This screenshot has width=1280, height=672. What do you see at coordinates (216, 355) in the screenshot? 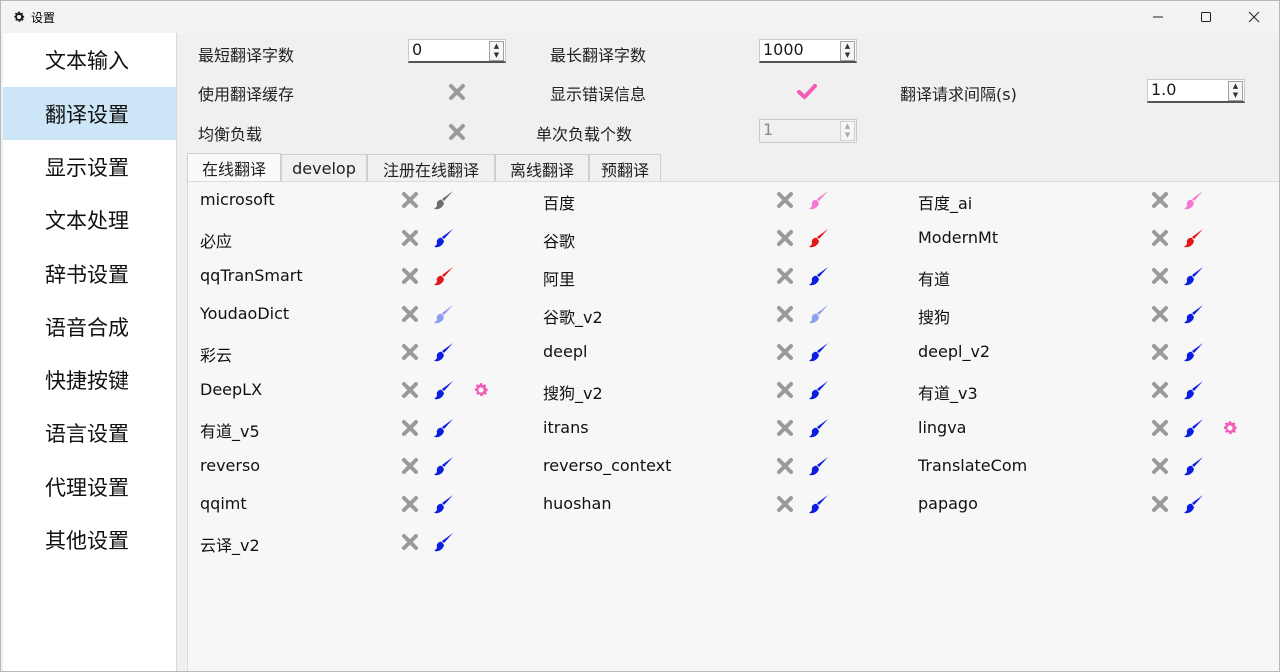
I see `service-name: 彩云` at bounding box center [216, 355].